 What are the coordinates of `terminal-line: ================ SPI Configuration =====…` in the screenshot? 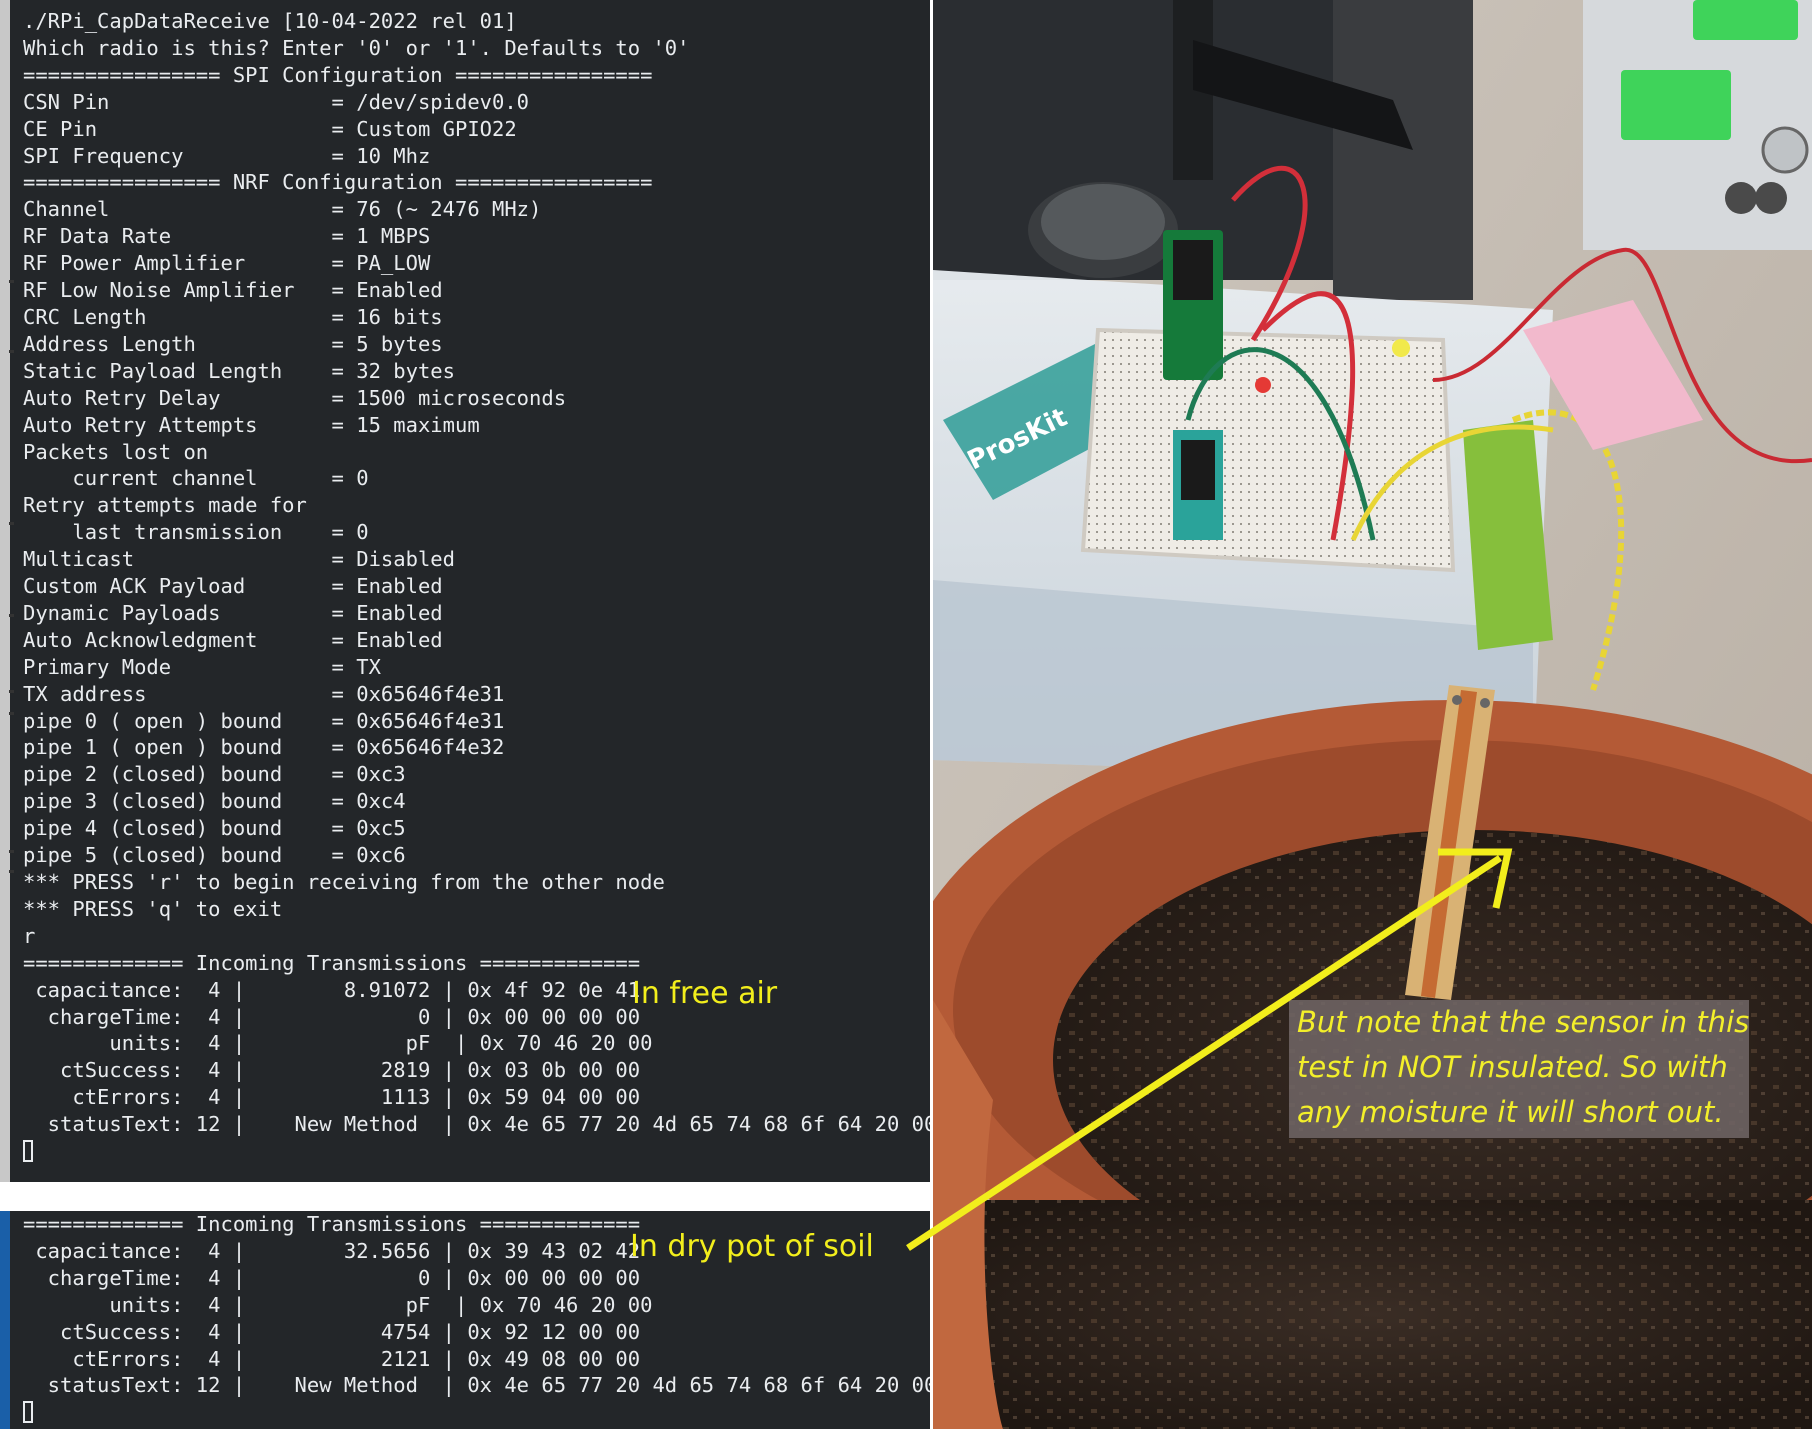 It's located at (338, 74).